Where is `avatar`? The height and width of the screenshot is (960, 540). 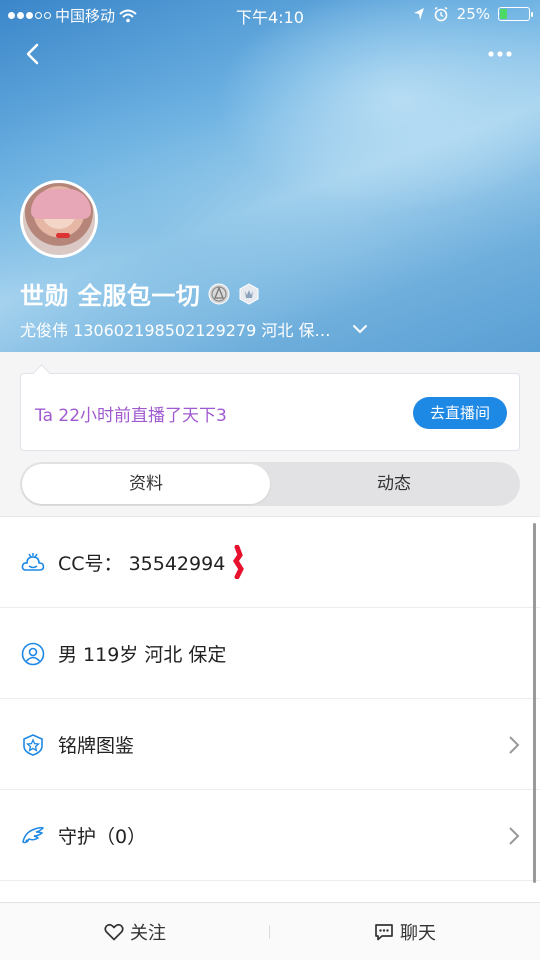 avatar is located at coordinates (59, 219).